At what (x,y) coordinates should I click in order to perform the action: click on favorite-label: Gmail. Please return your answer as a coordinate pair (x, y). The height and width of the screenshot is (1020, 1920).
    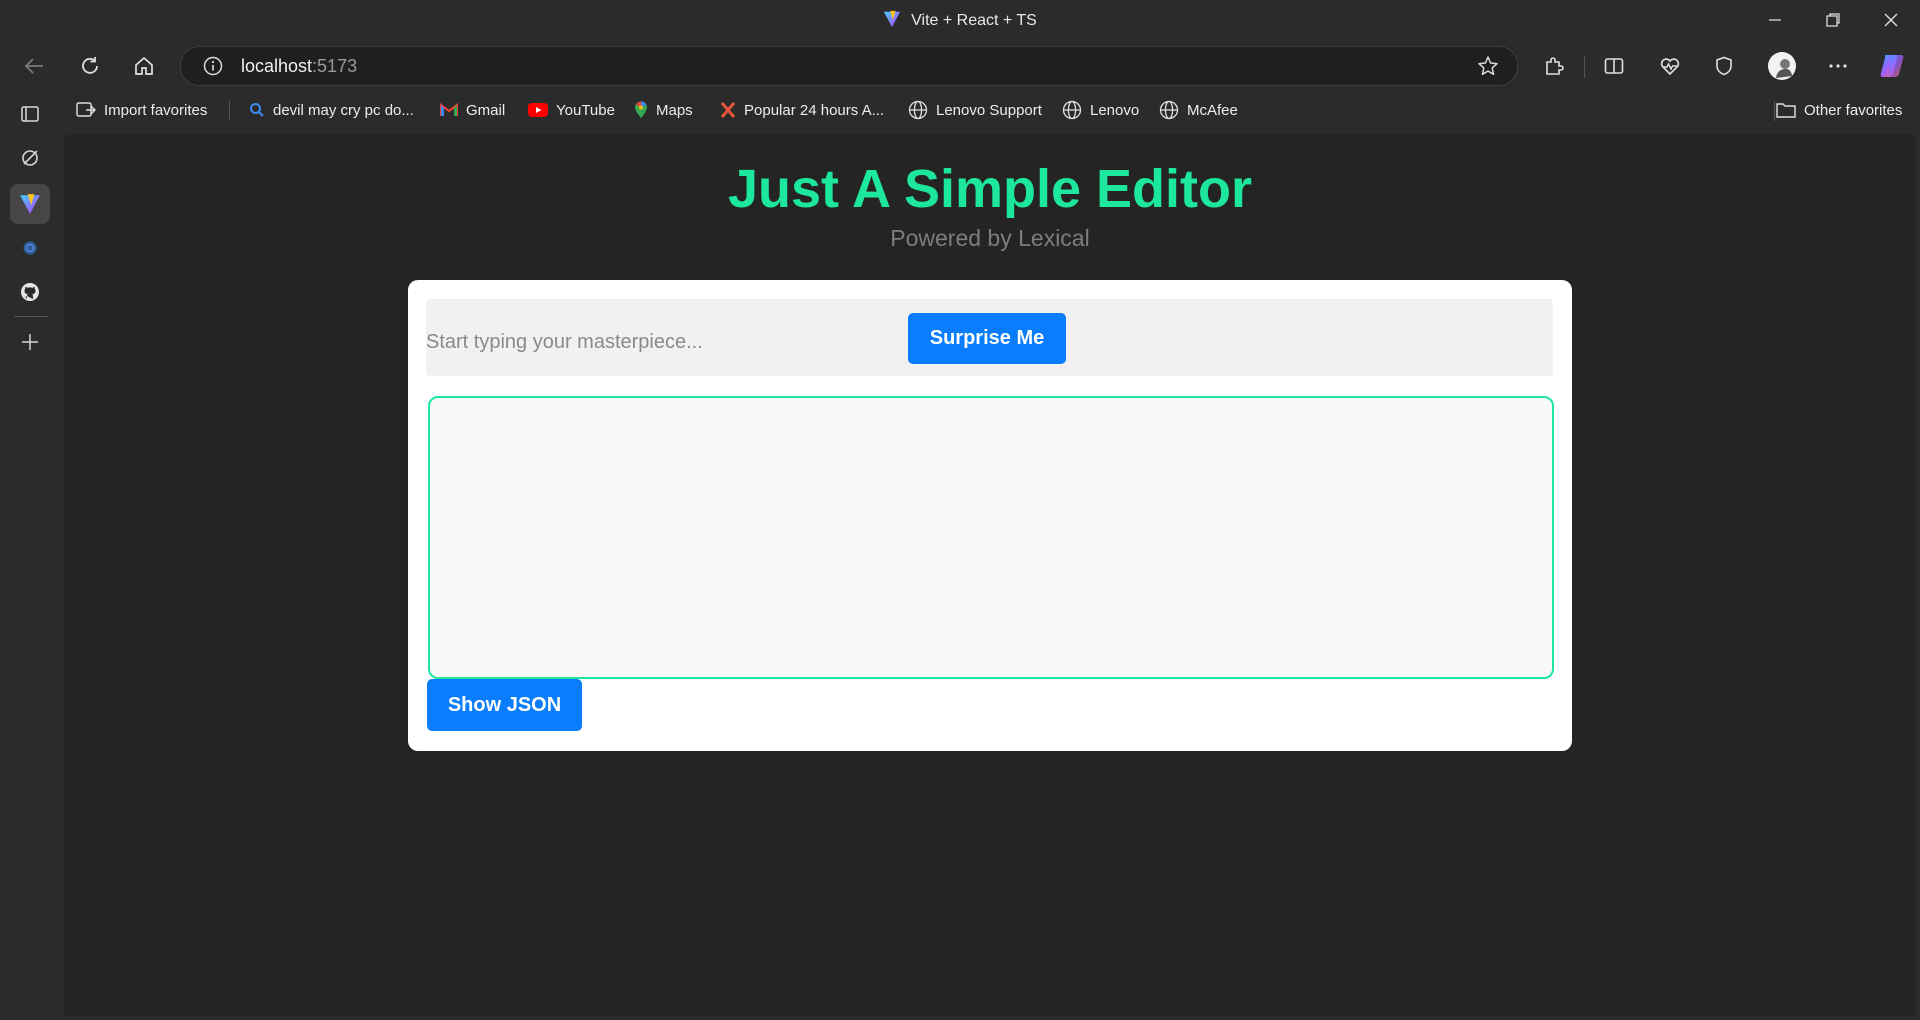
    Looking at the image, I should click on (486, 110).